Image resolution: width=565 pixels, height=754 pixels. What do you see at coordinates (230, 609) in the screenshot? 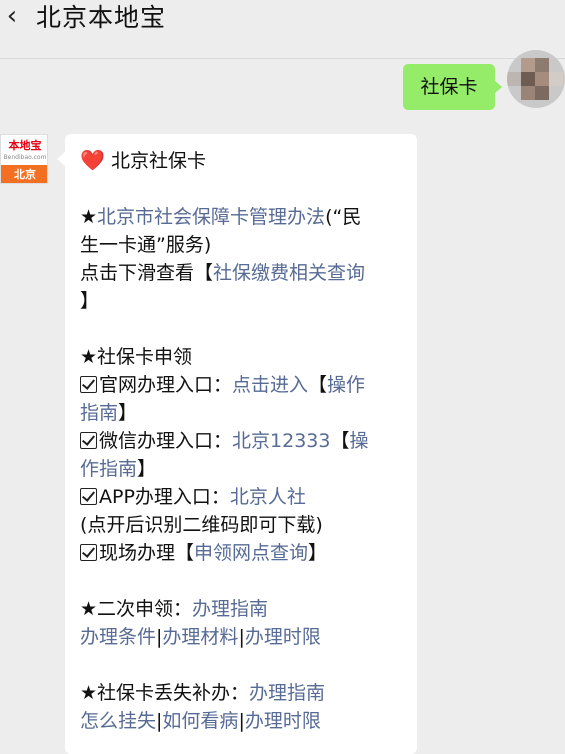
I see `reapply-guide-link: 办理指南` at bounding box center [230, 609].